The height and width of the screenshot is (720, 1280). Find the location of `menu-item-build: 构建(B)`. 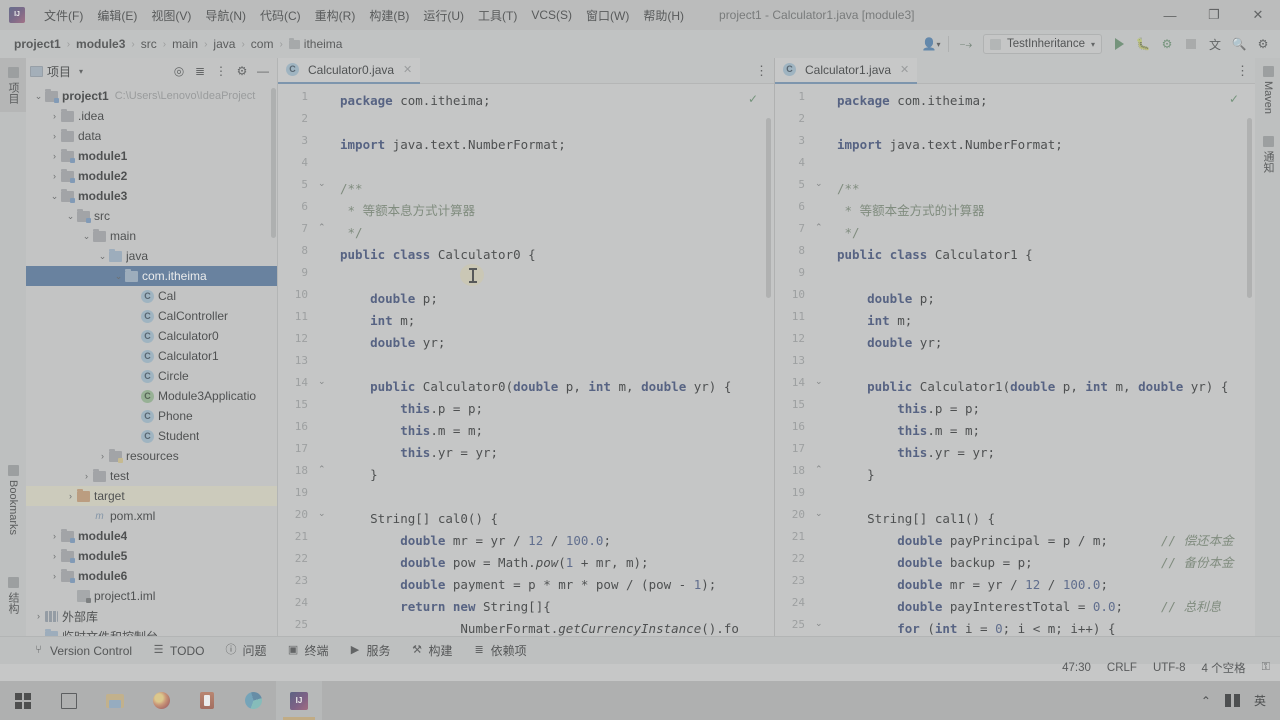

menu-item-build: 构建(B) is located at coordinates (389, 15).